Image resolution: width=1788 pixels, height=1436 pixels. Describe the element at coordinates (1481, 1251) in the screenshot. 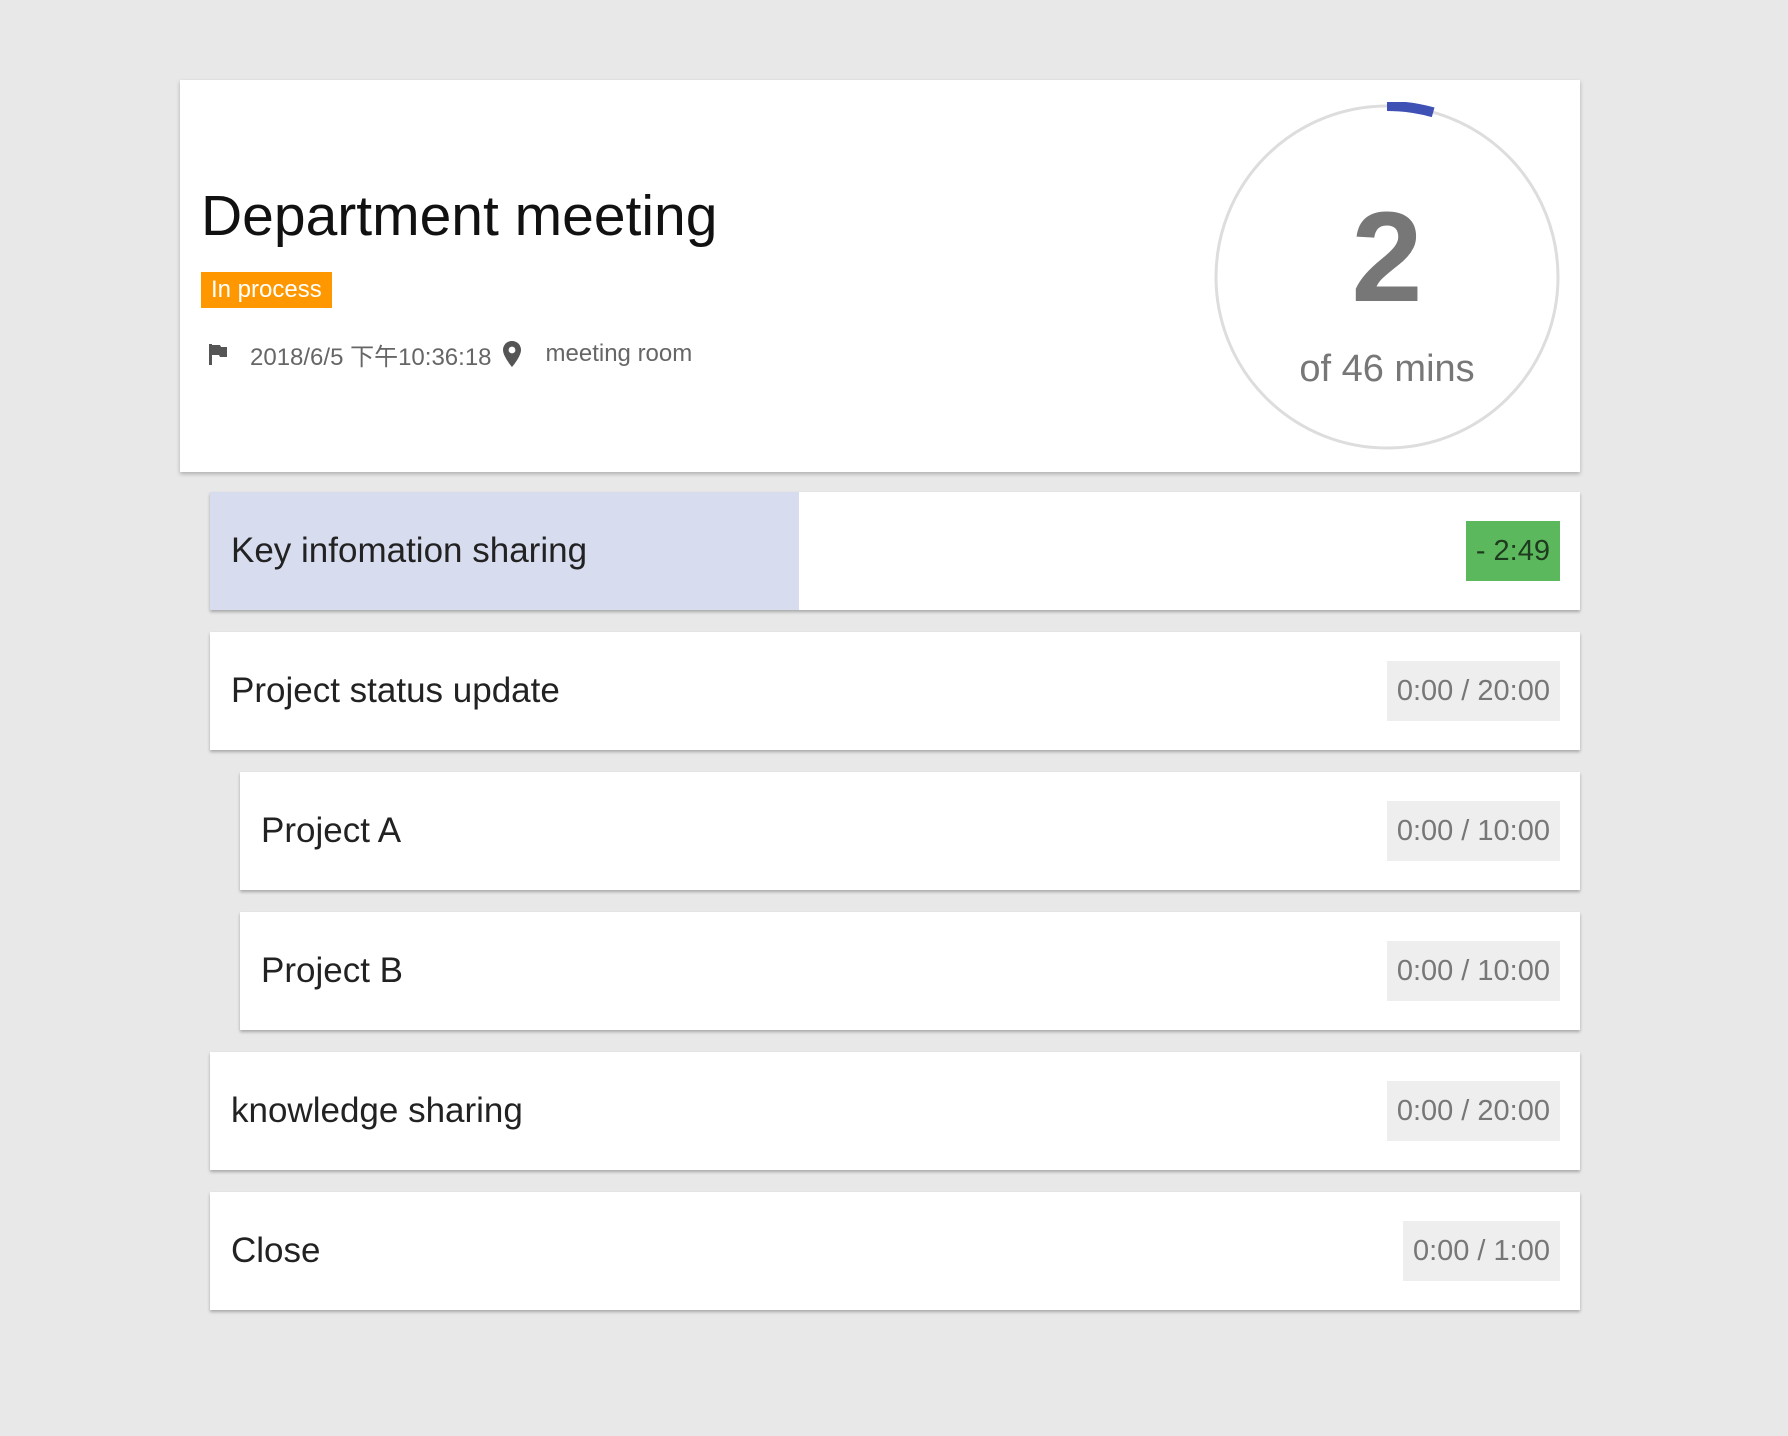

I see `agenda-item-time-badge: 0:00 / 1:00` at that location.